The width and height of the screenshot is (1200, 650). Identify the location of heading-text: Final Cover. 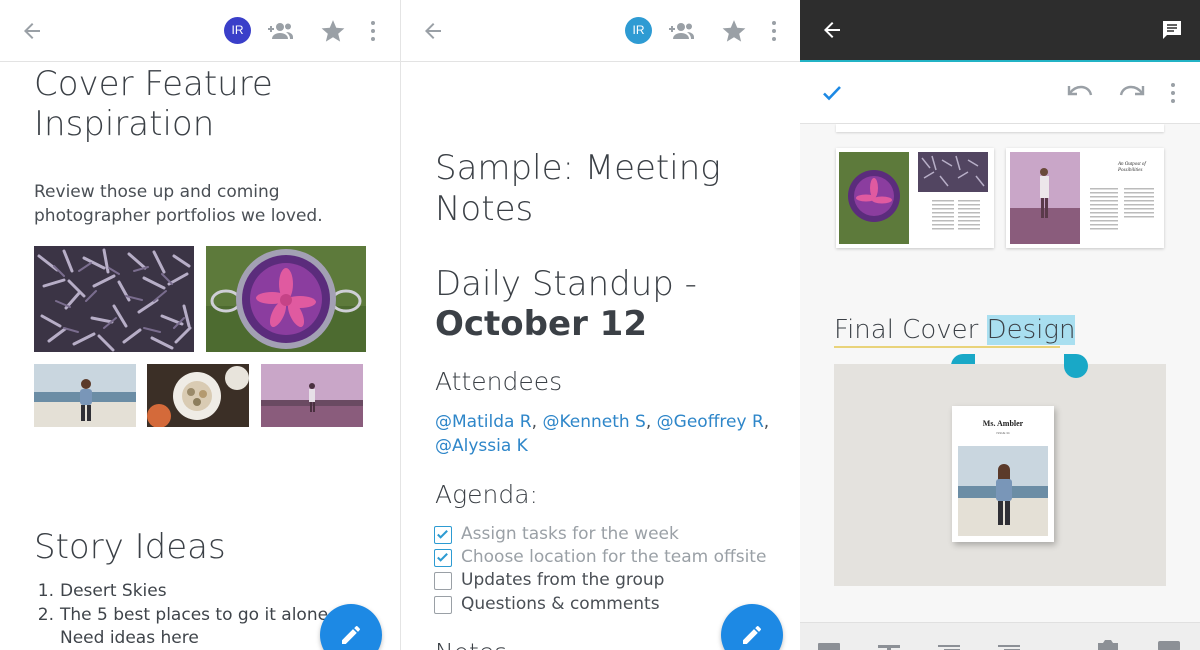
(910, 330).